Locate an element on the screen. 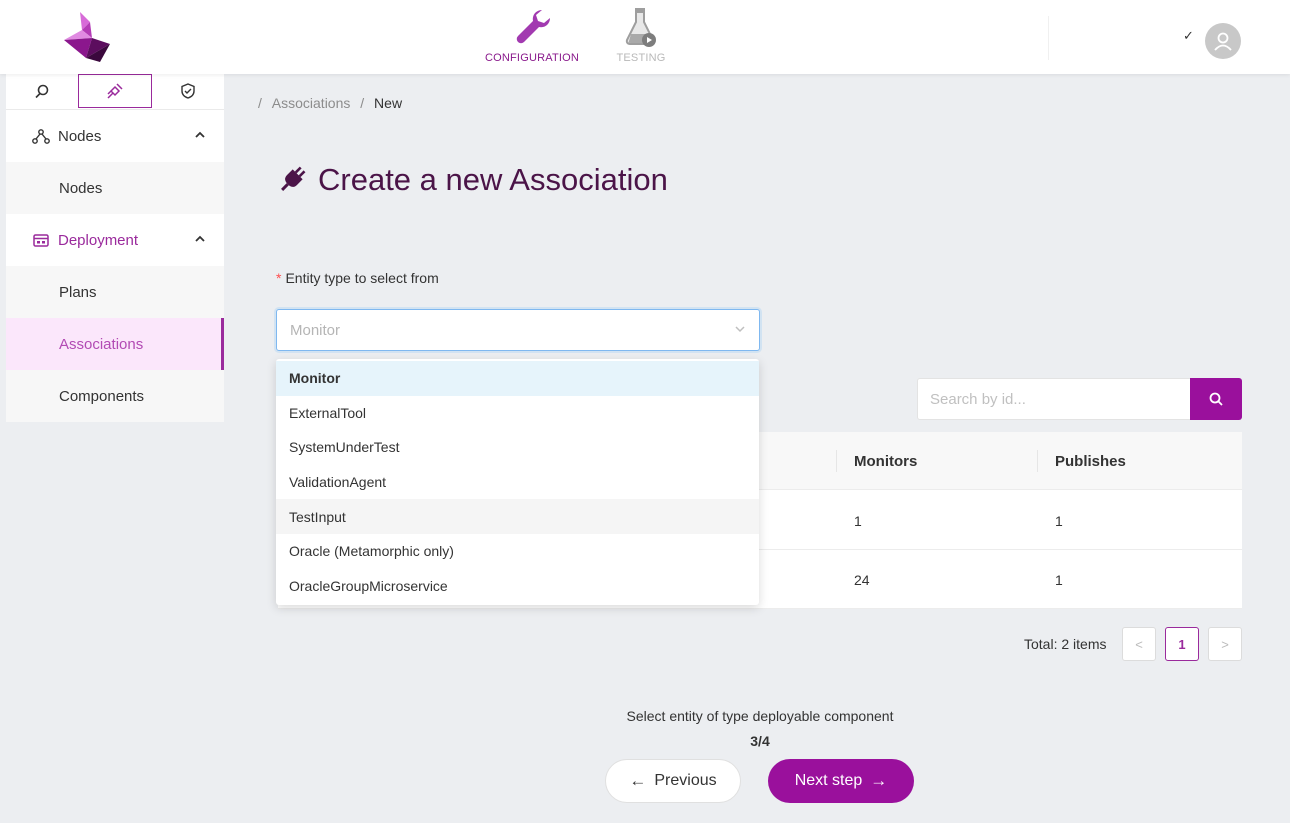  sidebar-item-nodes: Nodes is located at coordinates (115, 188).